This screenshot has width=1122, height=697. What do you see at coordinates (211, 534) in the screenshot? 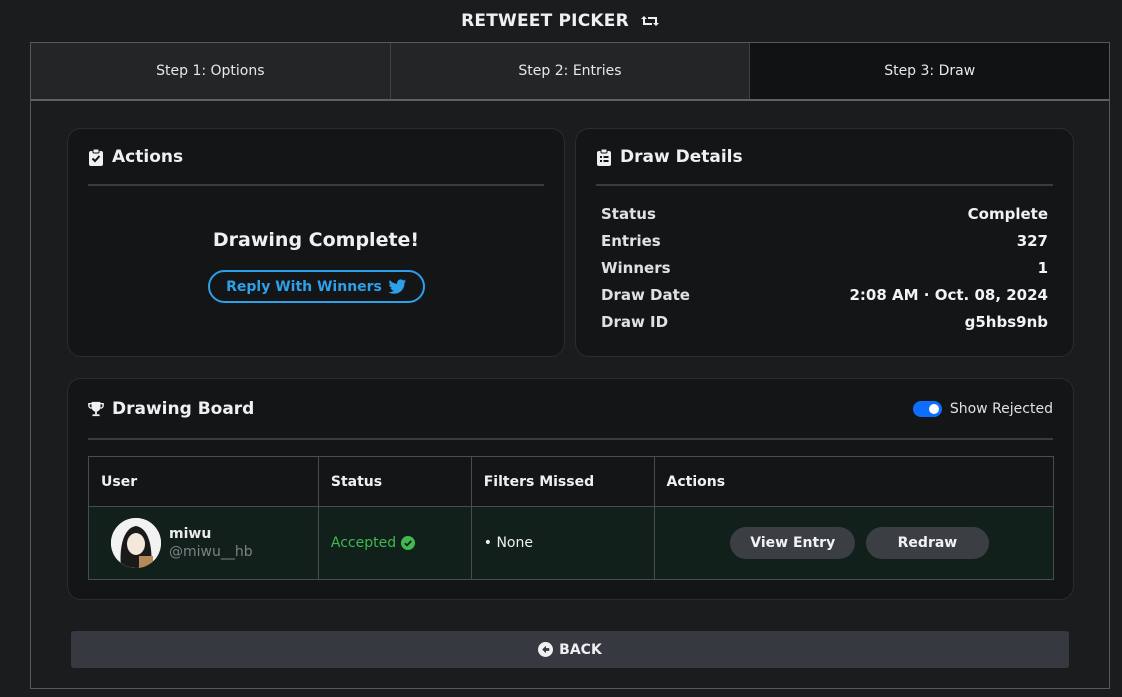
I see `user-name: miwu` at bounding box center [211, 534].